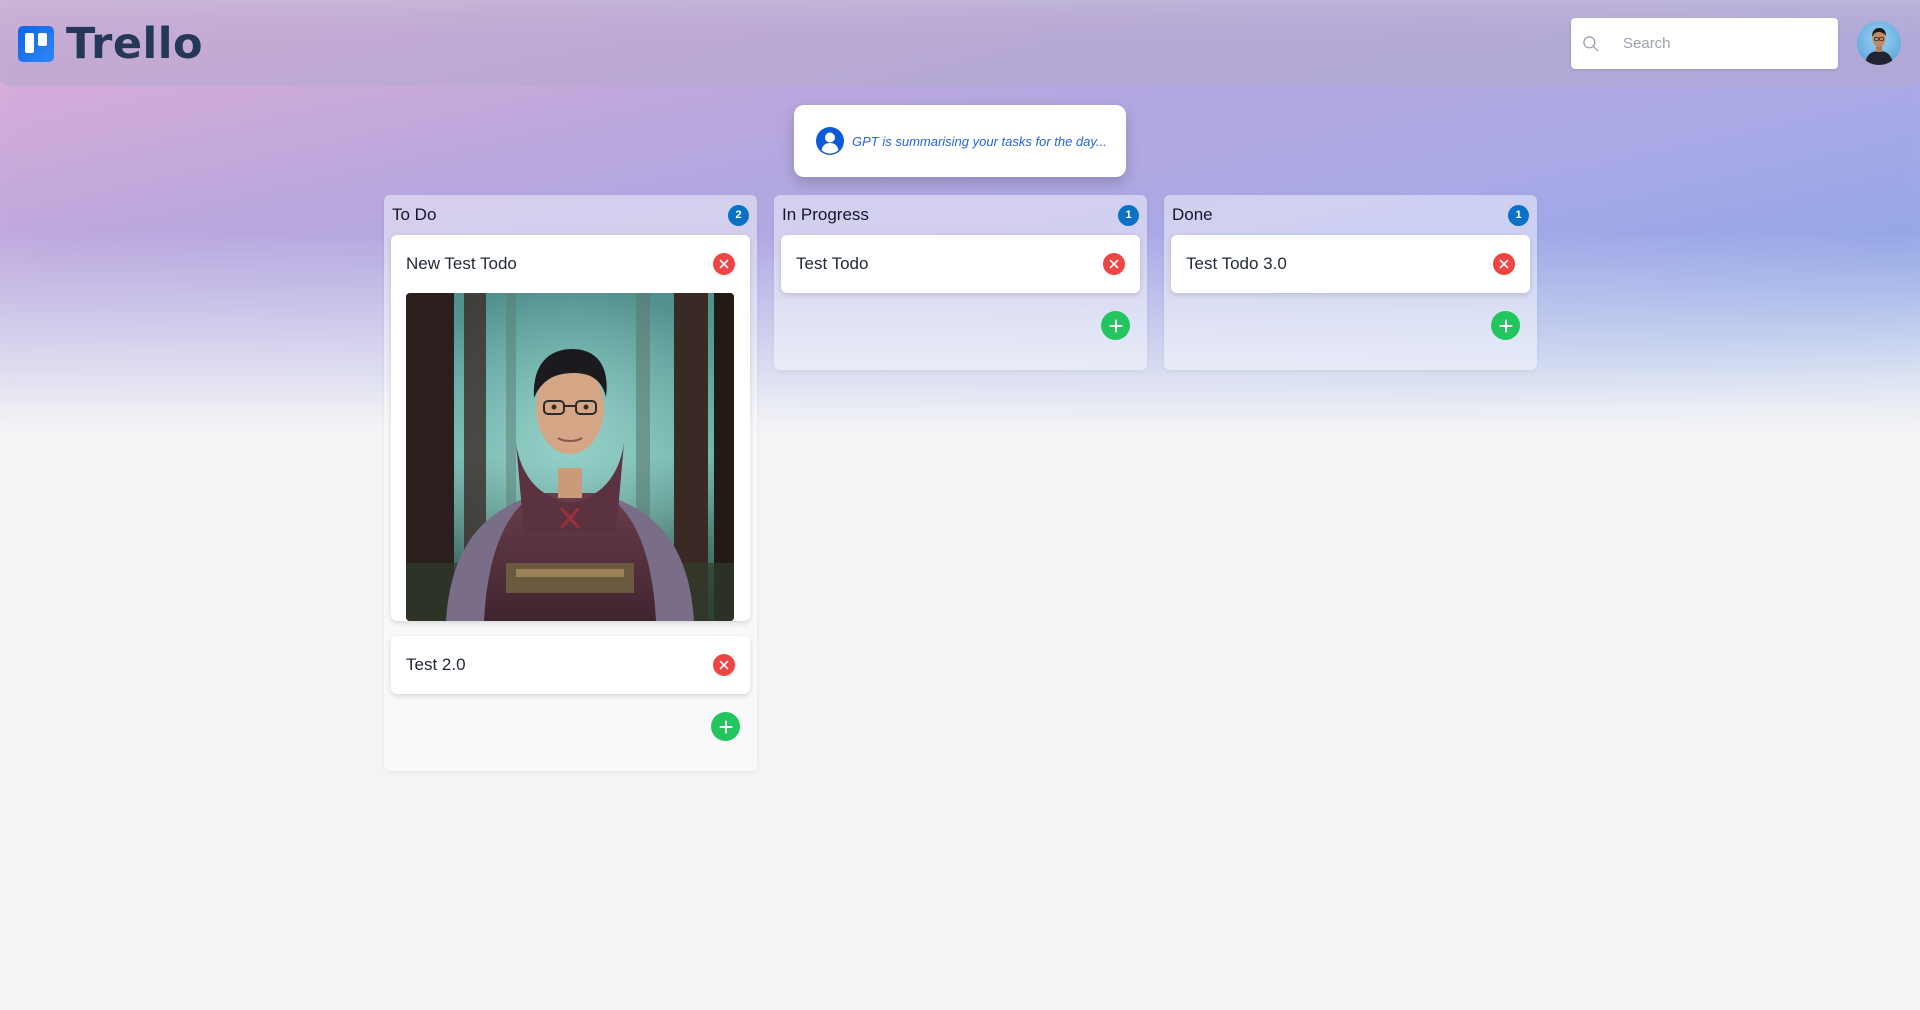  I want to click on trello-logo-icon, so click(36, 44).